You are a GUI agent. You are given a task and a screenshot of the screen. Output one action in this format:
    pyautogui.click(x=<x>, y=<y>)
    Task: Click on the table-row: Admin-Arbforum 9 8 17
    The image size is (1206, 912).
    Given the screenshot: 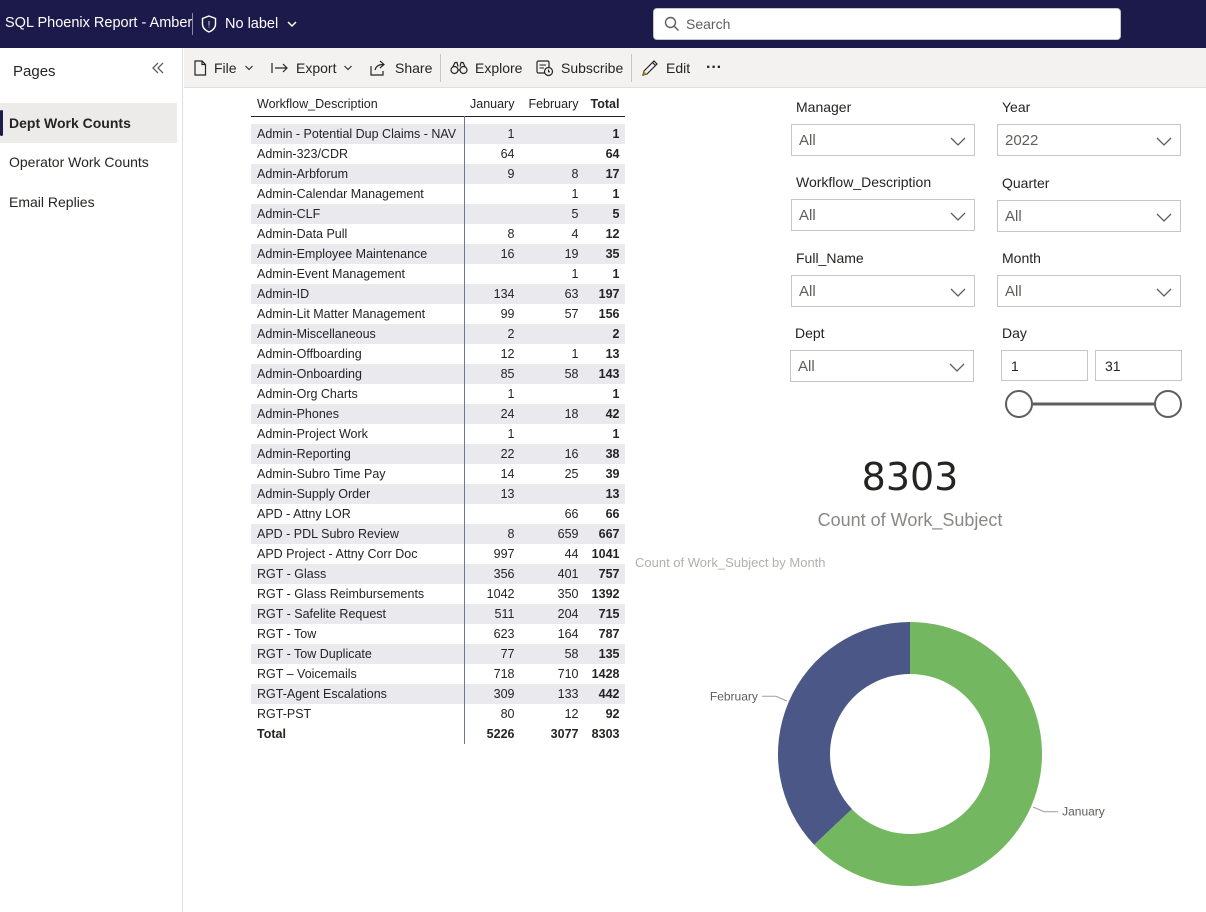 What is the action you would take?
    pyautogui.click(x=438, y=174)
    